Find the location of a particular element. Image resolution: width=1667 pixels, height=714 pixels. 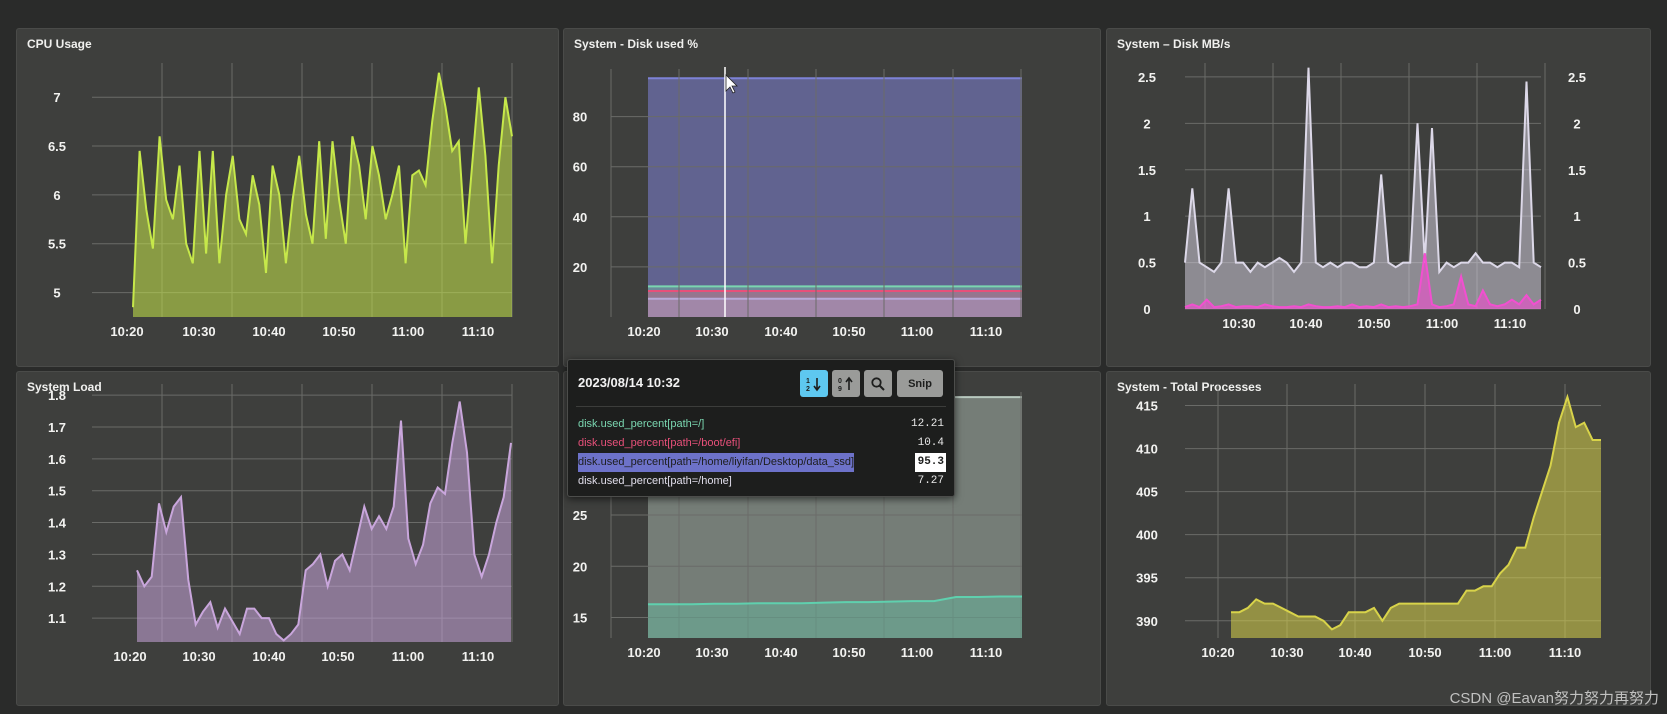

y-tick-label: 415 is located at coordinates (1147, 406).